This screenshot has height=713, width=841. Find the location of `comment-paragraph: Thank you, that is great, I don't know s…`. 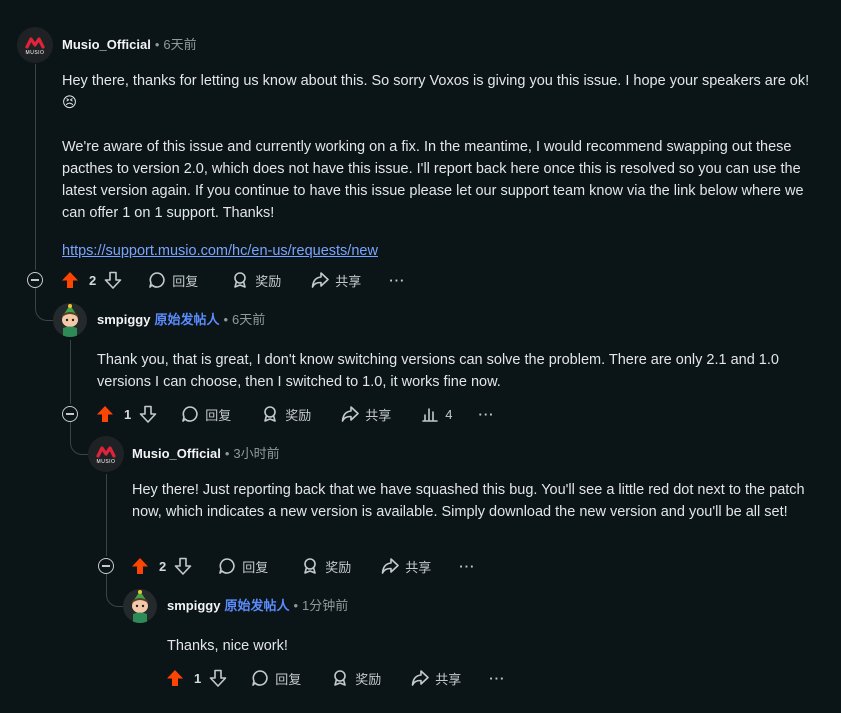

comment-paragraph: Thank you, that is great, I don't know s… is located at coordinates (438, 371).